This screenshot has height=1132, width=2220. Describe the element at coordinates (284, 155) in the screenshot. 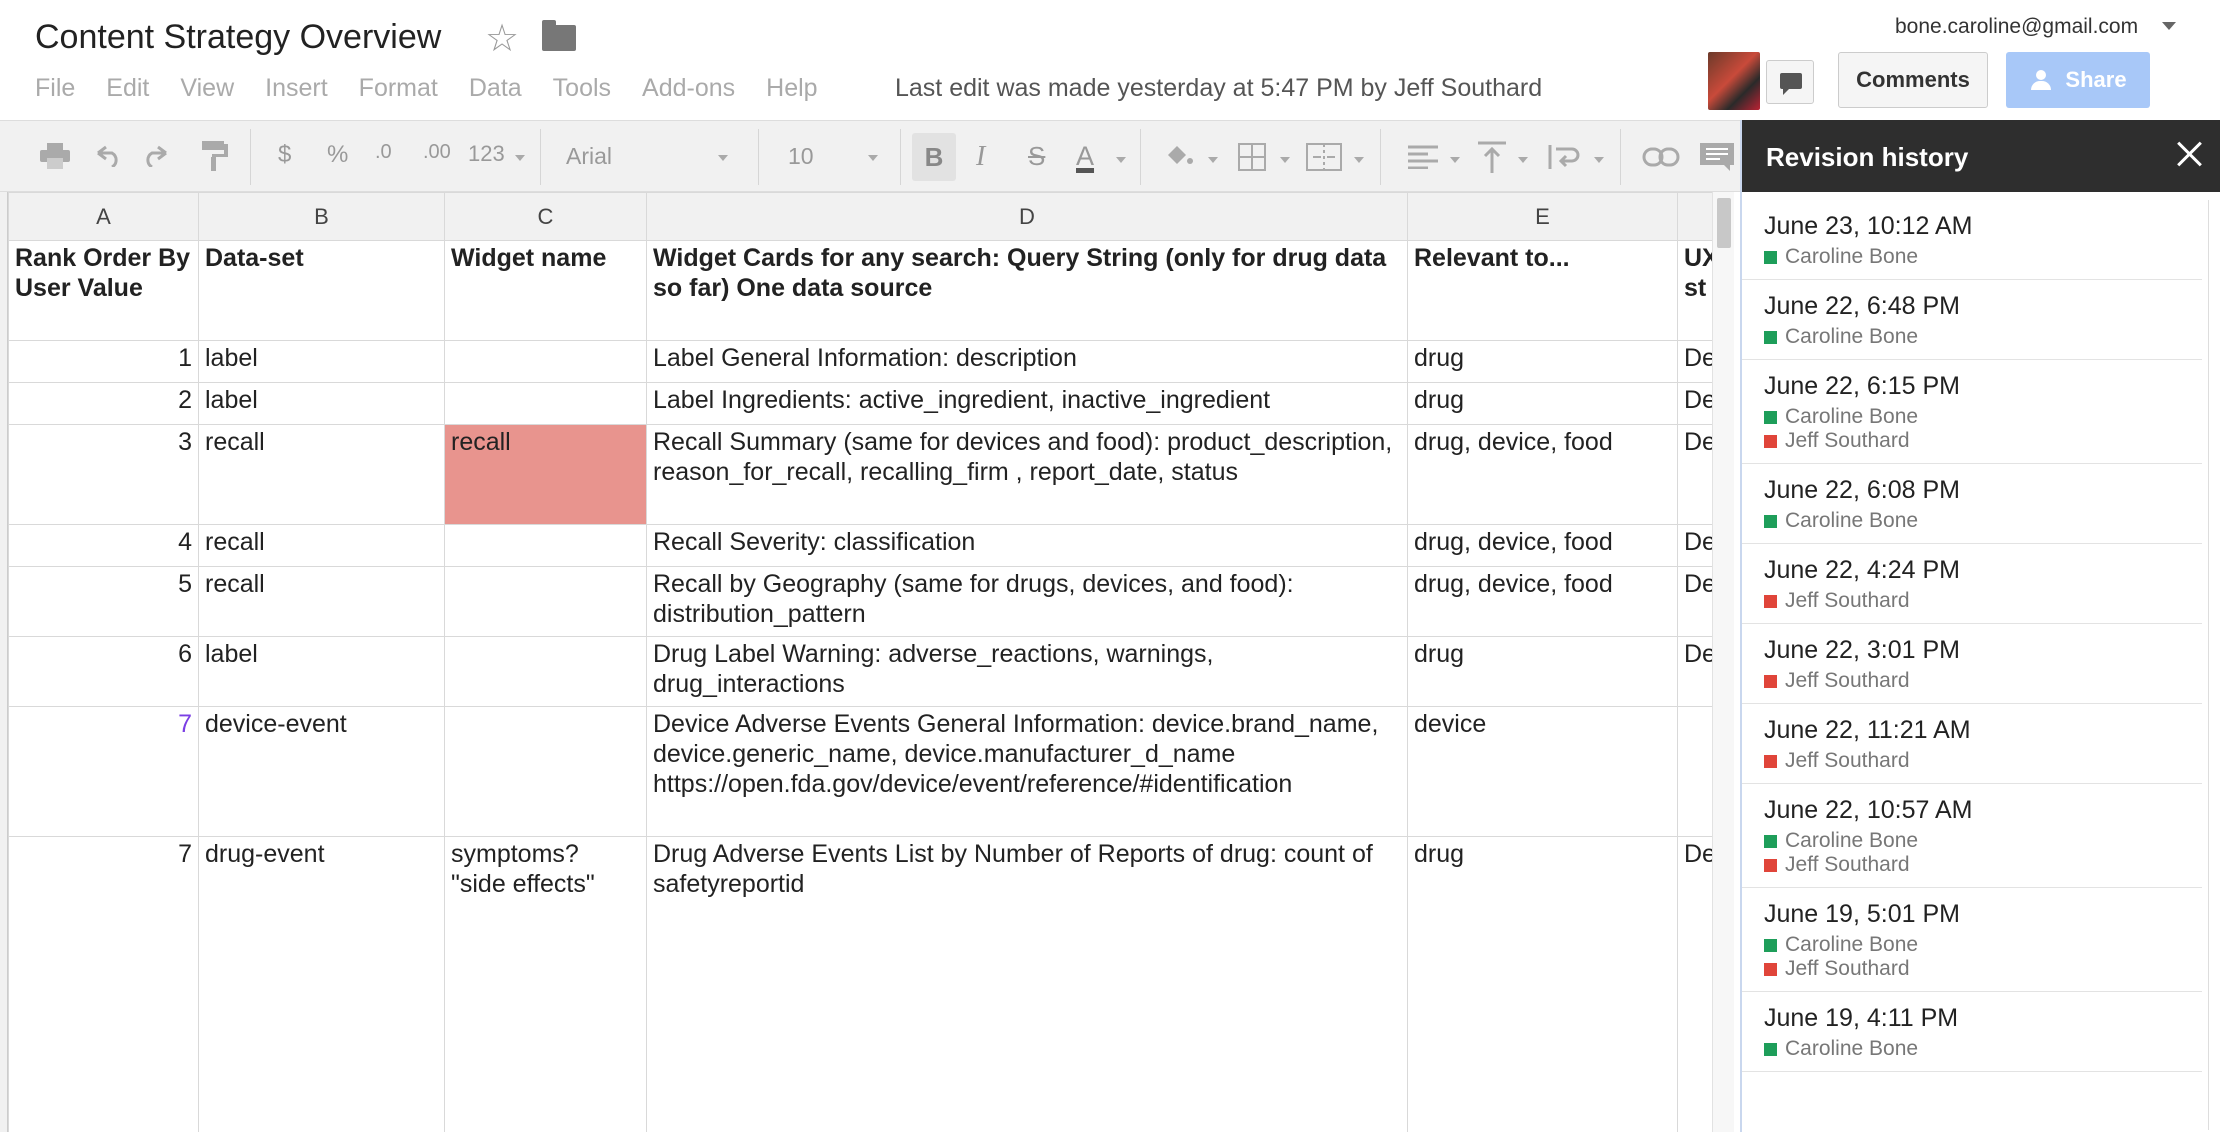

I see `currency-format-button: $` at that location.